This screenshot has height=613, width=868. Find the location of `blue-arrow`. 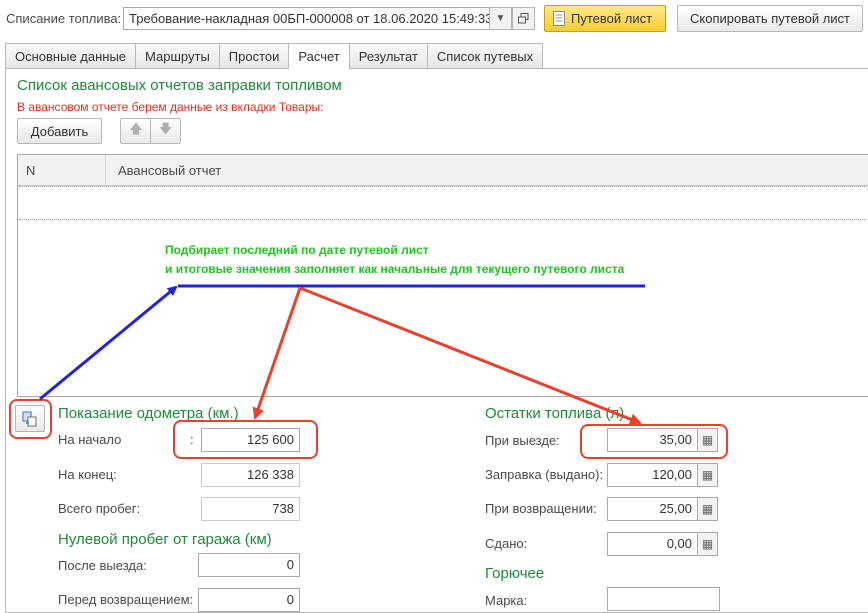

blue-arrow is located at coordinates (108, 343).